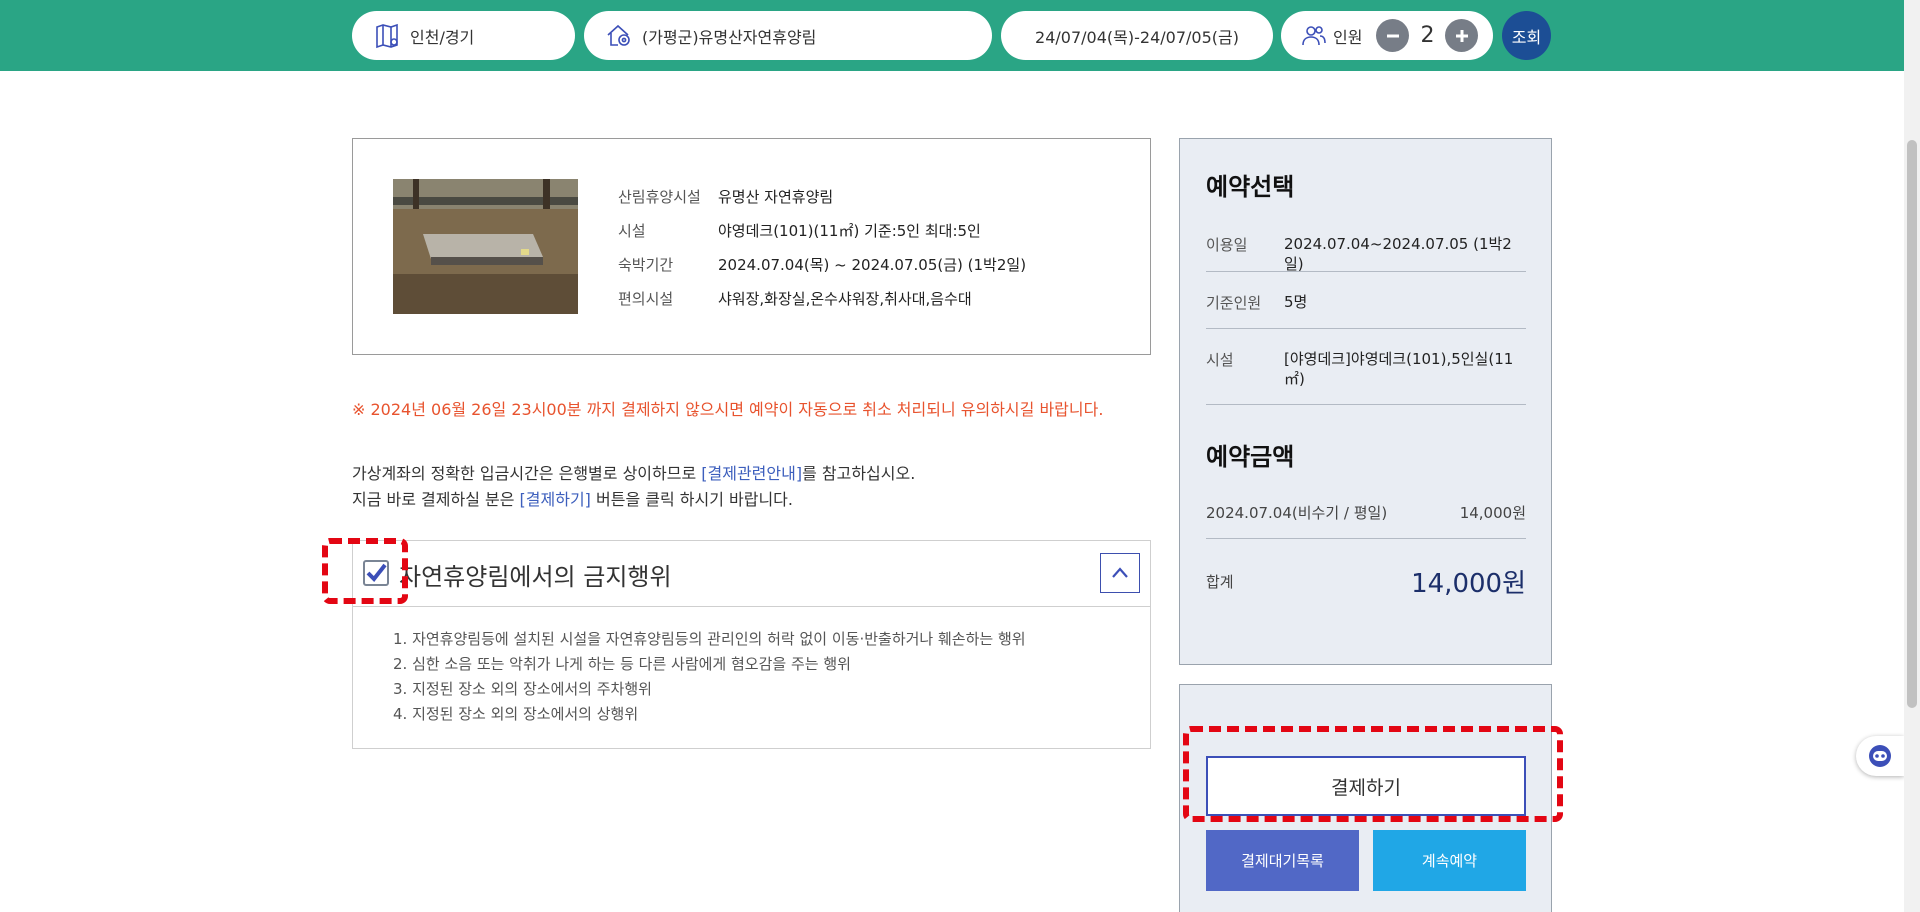  What do you see at coordinates (619, 36) in the screenshot?
I see `house-location-icon` at bounding box center [619, 36].